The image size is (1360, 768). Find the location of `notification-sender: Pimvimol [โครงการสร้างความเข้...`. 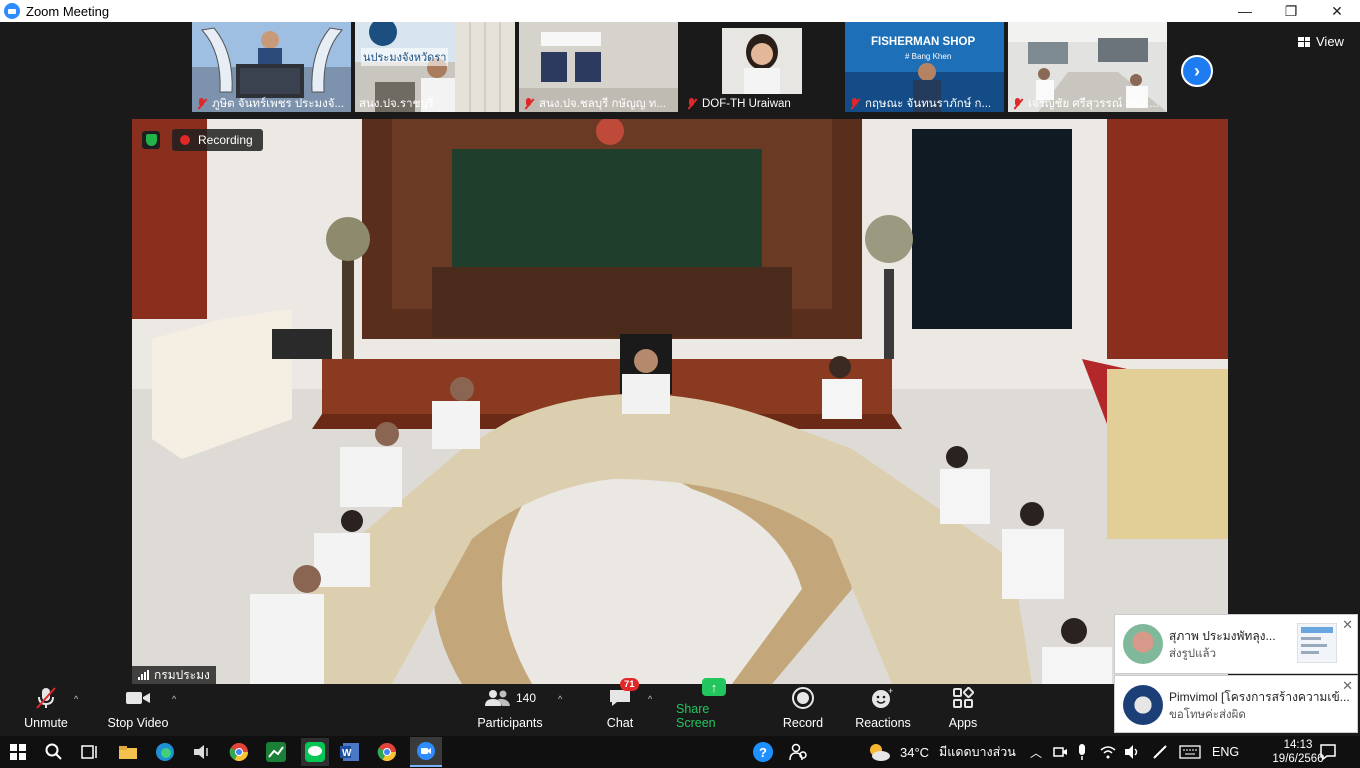

notification-sender: Pimvimol [โครงการสร้างความเข้... is located at coordinates (1259, 697).